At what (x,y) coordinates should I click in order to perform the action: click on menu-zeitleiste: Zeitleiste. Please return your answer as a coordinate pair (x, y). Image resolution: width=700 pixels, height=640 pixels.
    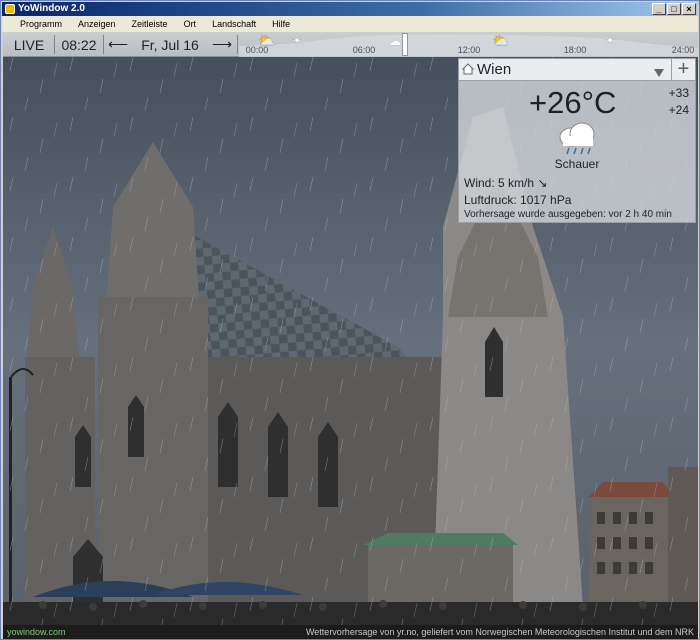
    Looking at the image, I should click on (150, 24).